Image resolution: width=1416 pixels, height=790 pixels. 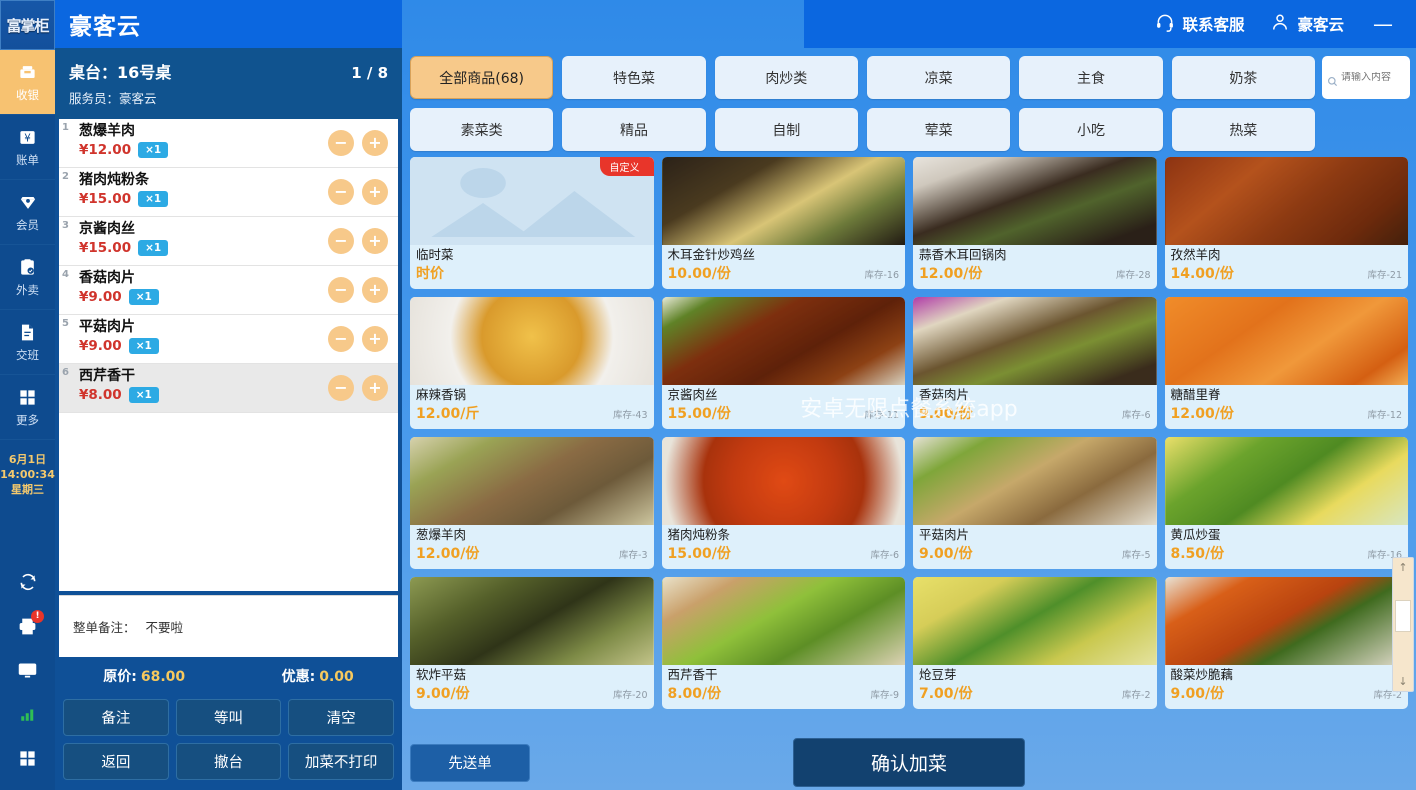 What do you see at coordinates (1243, 129) in the screenshot?
I see `category-hot-dish: 热菜` at bounding box center [1243, 129].